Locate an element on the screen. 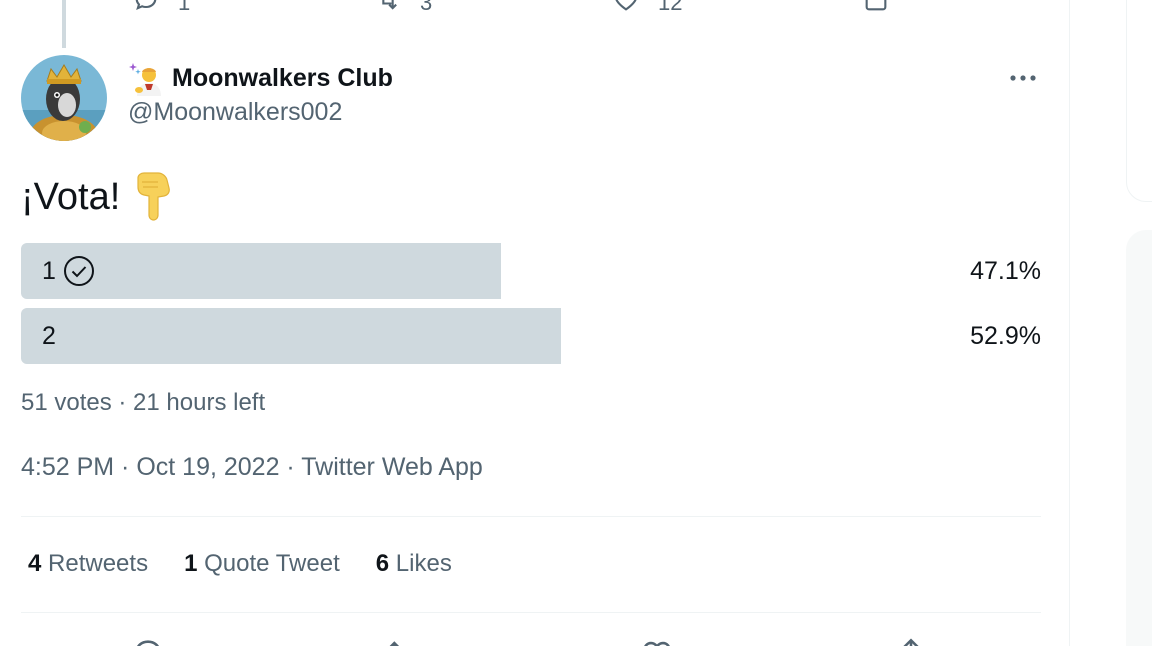 The height and width of the screenshot is (646, 1152). quote-tweets-stat: 1 Quote Tweet is located at coordinates (262, 564).